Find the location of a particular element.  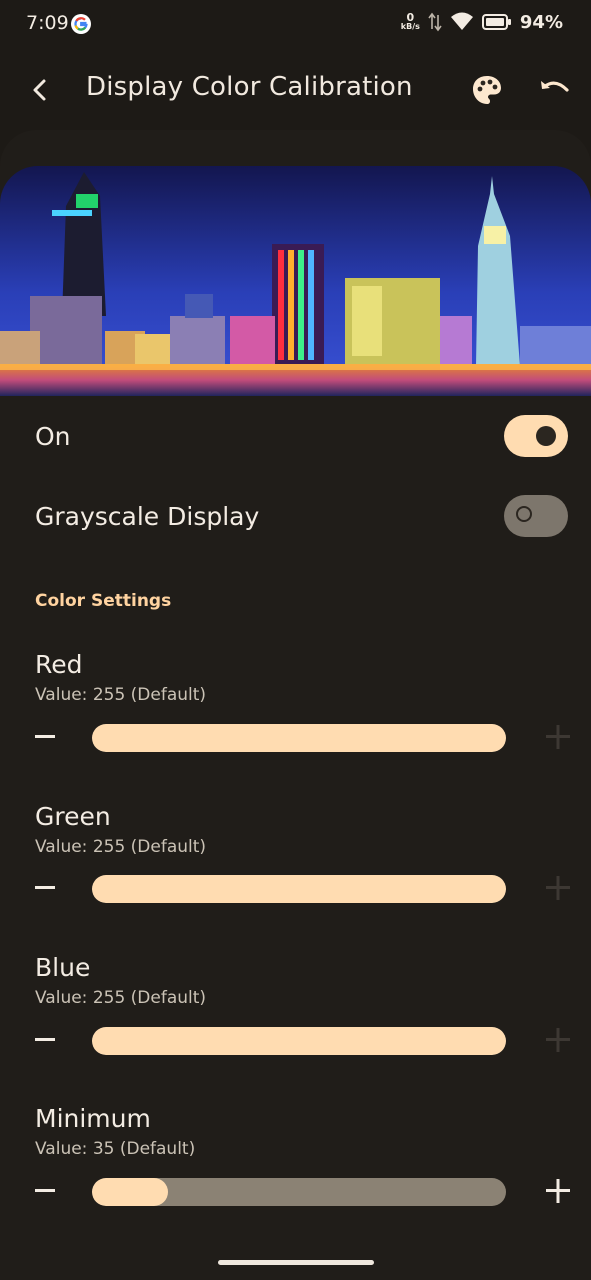

setting-name: Blue is located at coordinates (63, 967).